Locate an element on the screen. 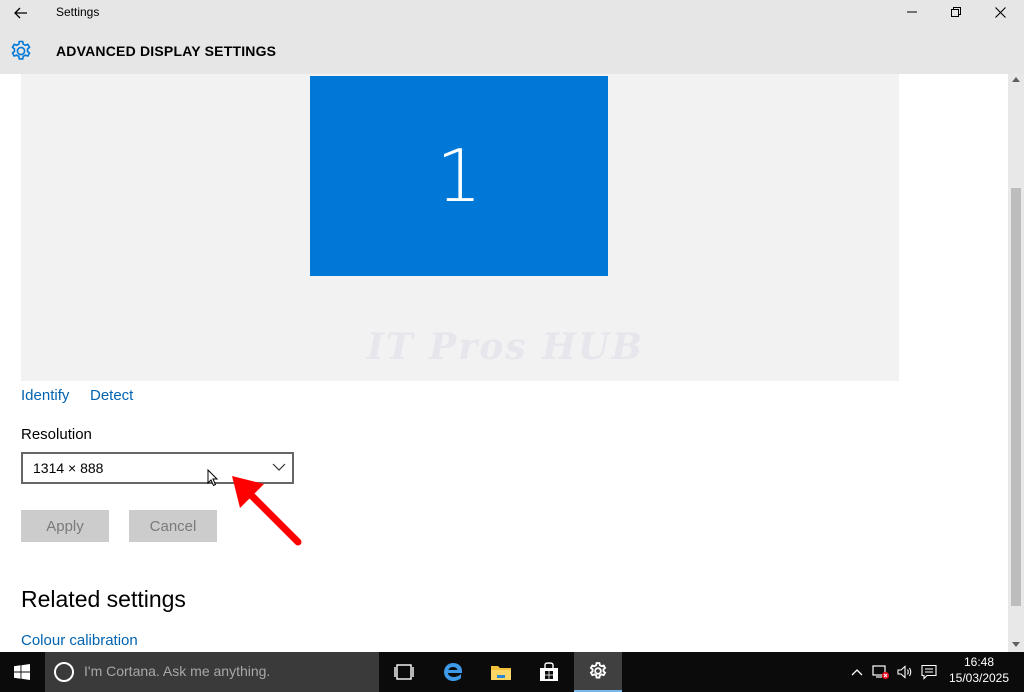 The image size is (1024, 692). store-icon is located at coordinates (549, 671).